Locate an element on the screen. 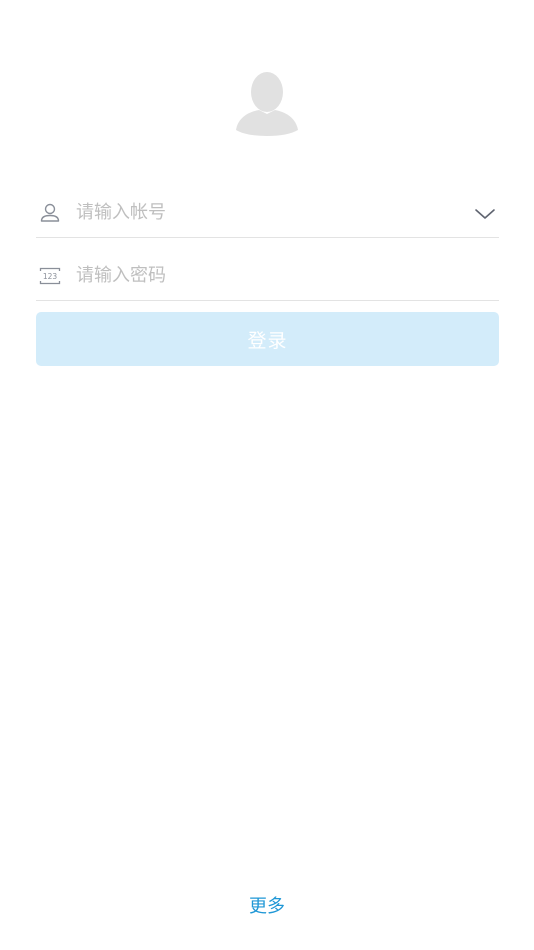  keypad-123-icon: 123 is located at coordinates (50, 276).